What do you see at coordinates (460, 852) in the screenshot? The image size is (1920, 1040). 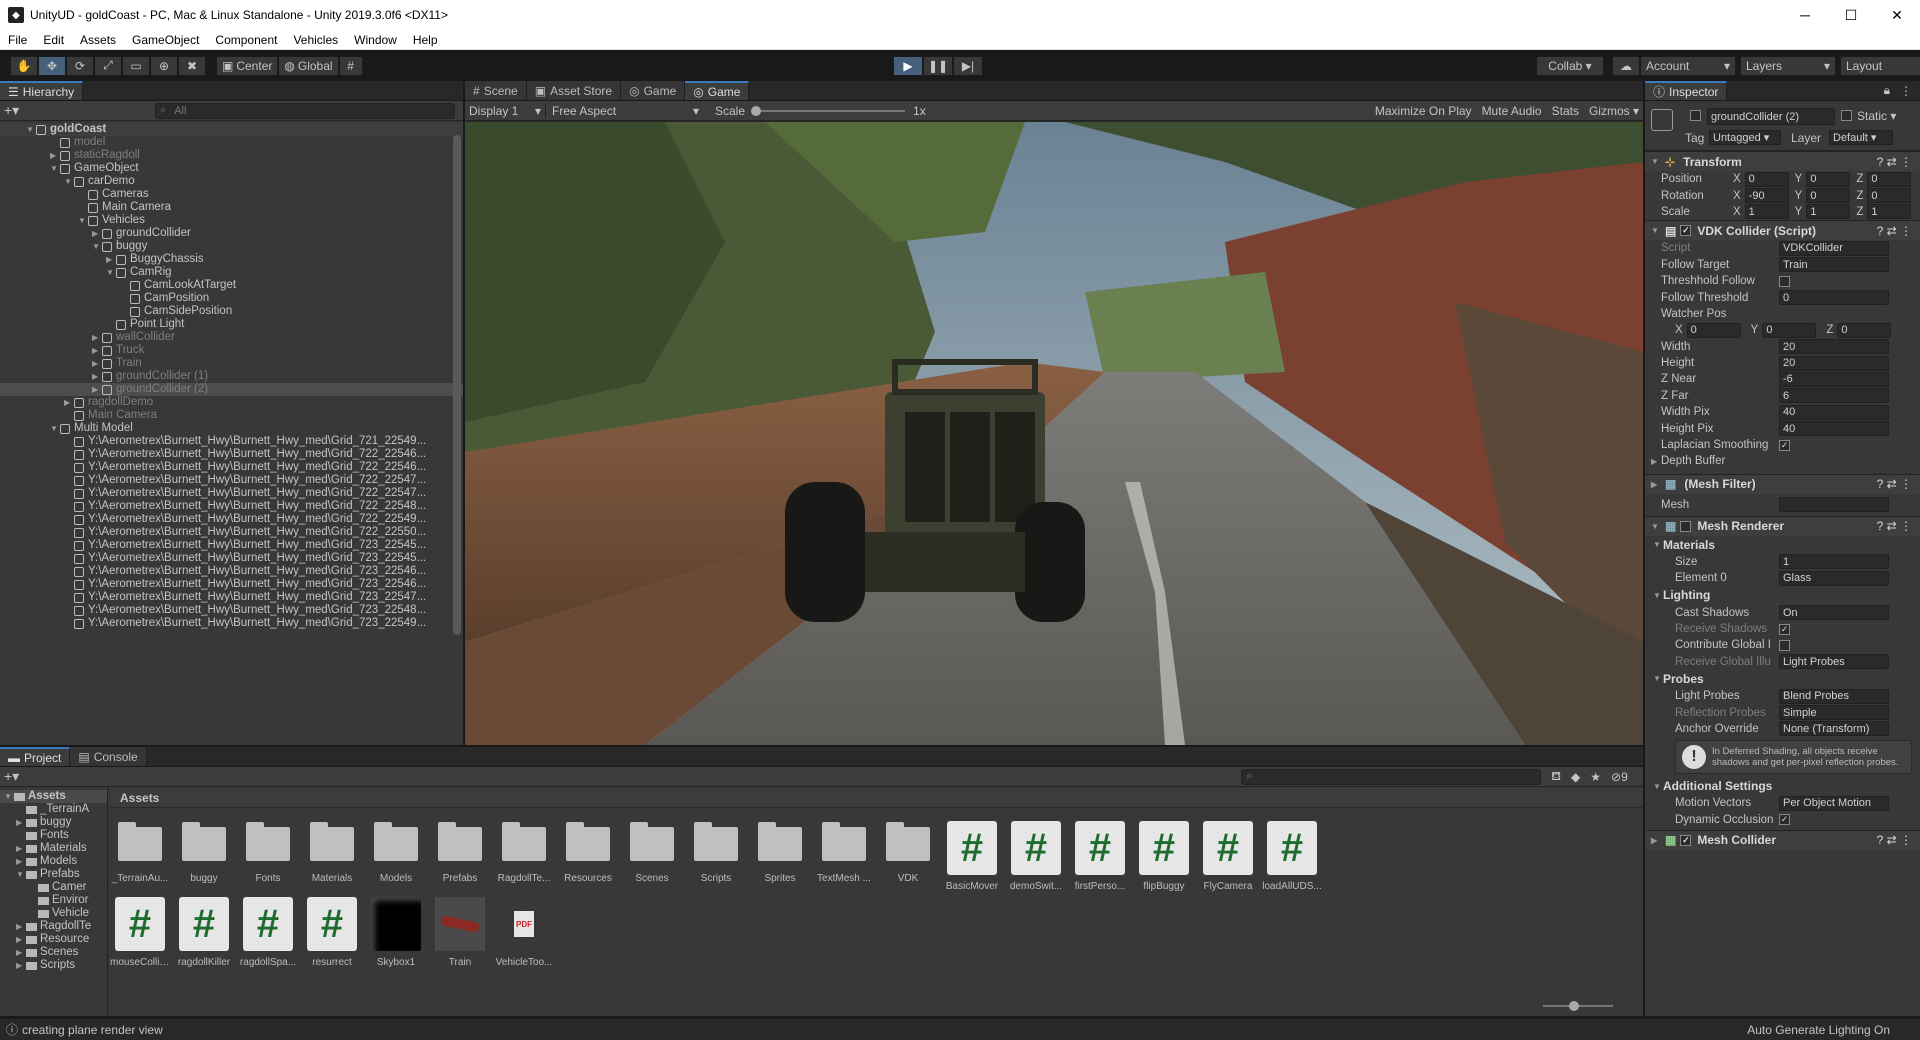 I see `asset-item: Prefabs` at bounding box center [460, 852].